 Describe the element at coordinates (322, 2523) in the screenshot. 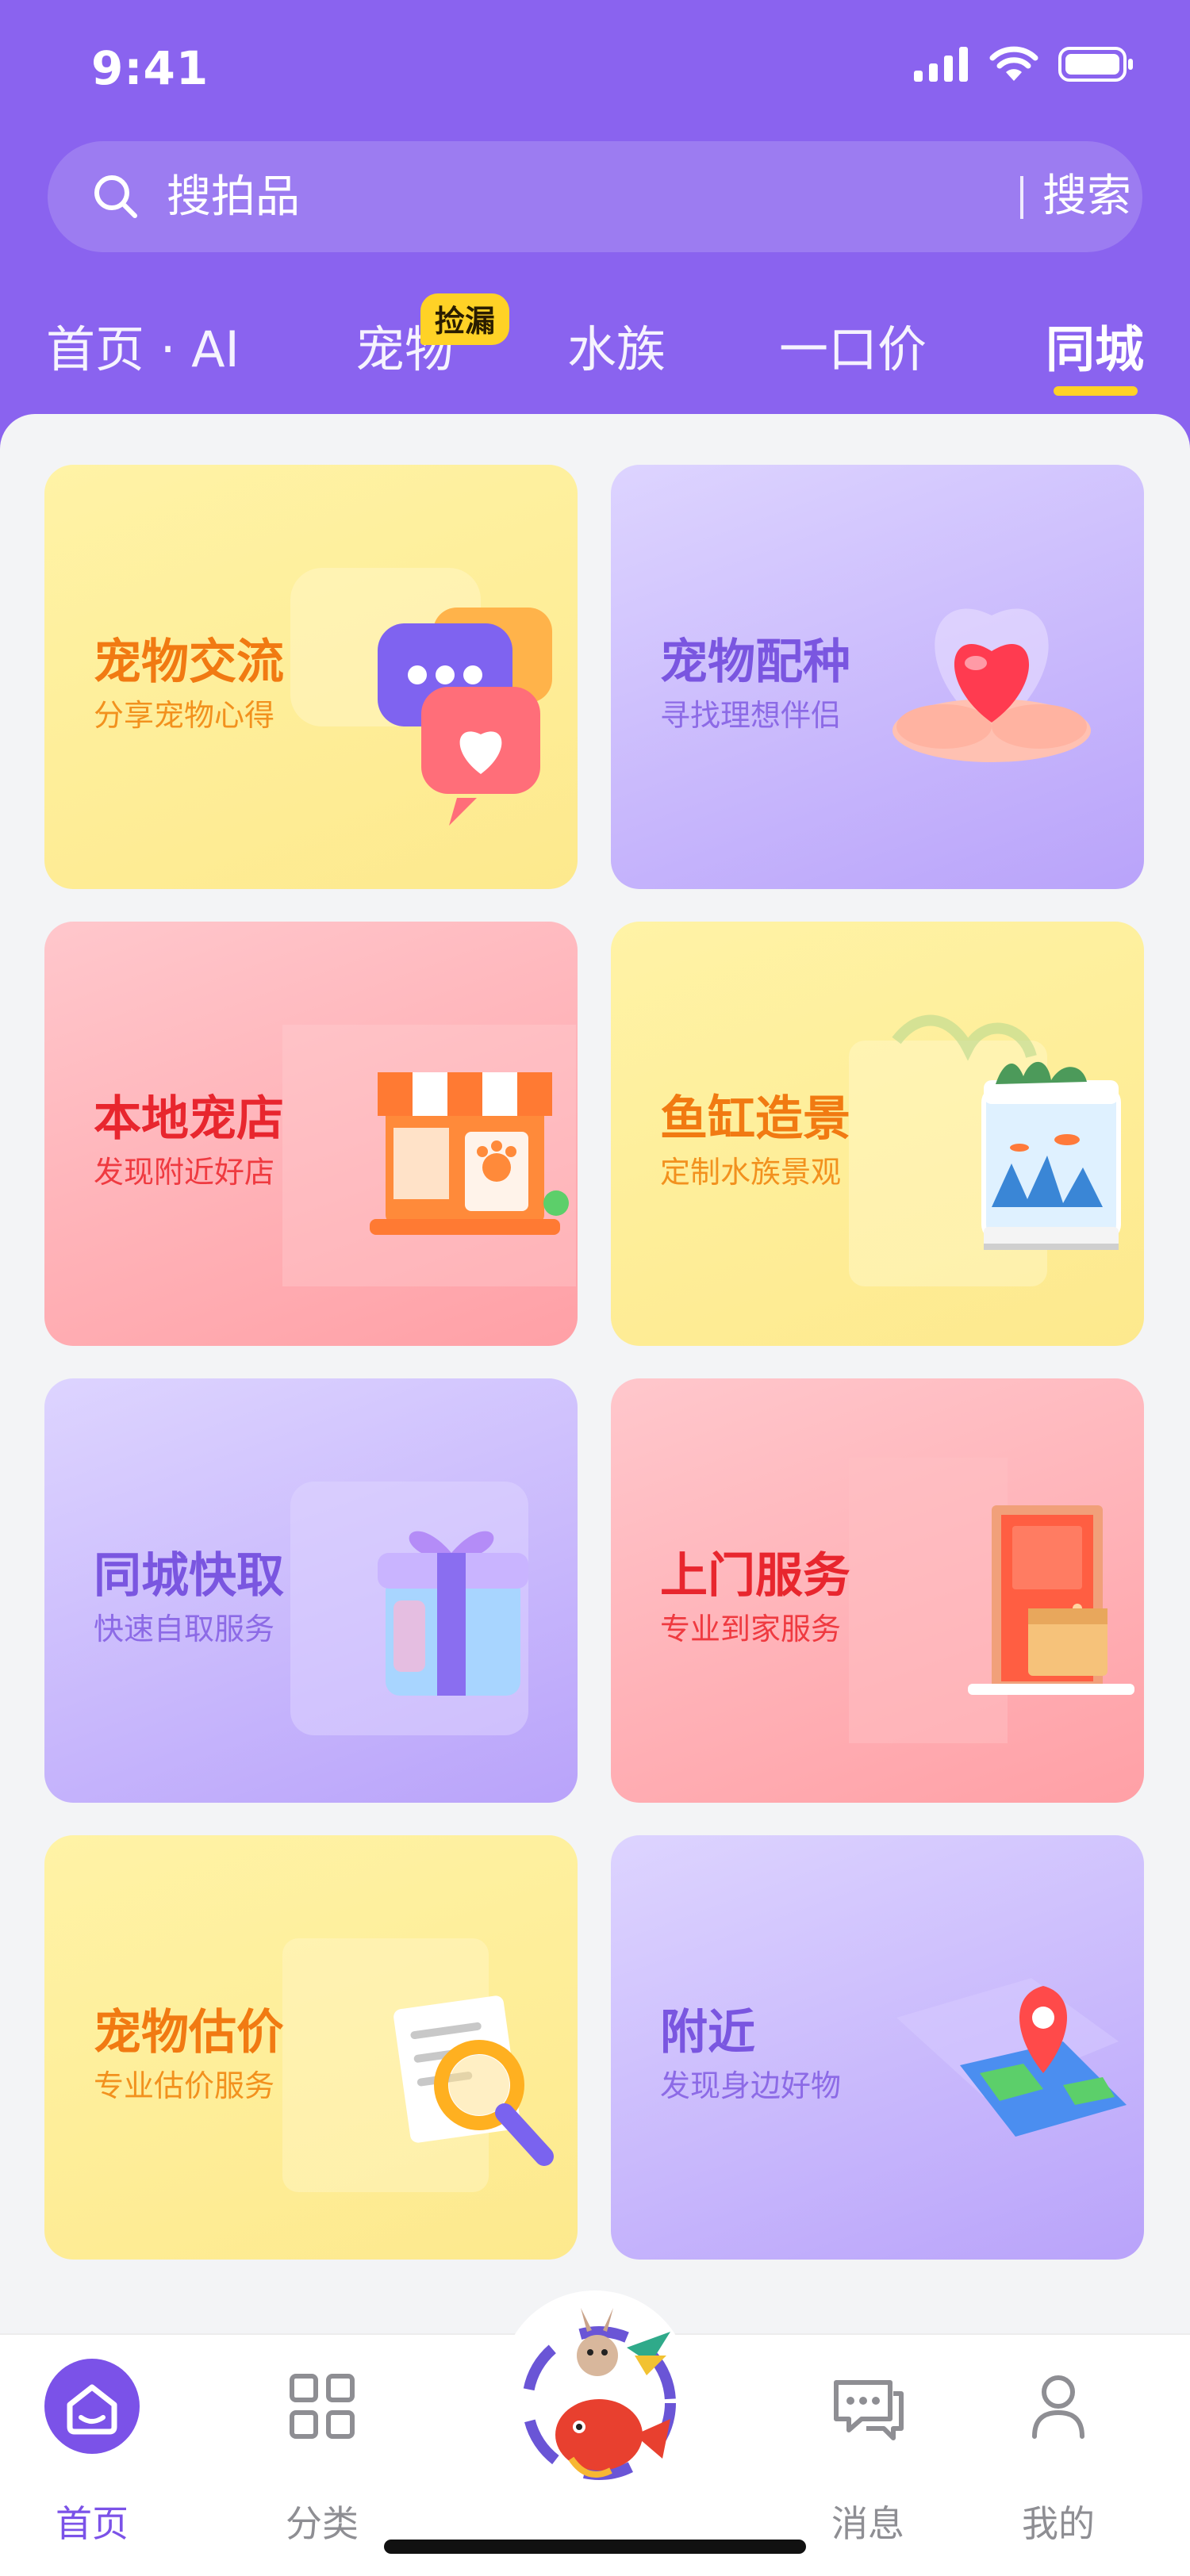

I see `nav-category-label: 分类` at that location.